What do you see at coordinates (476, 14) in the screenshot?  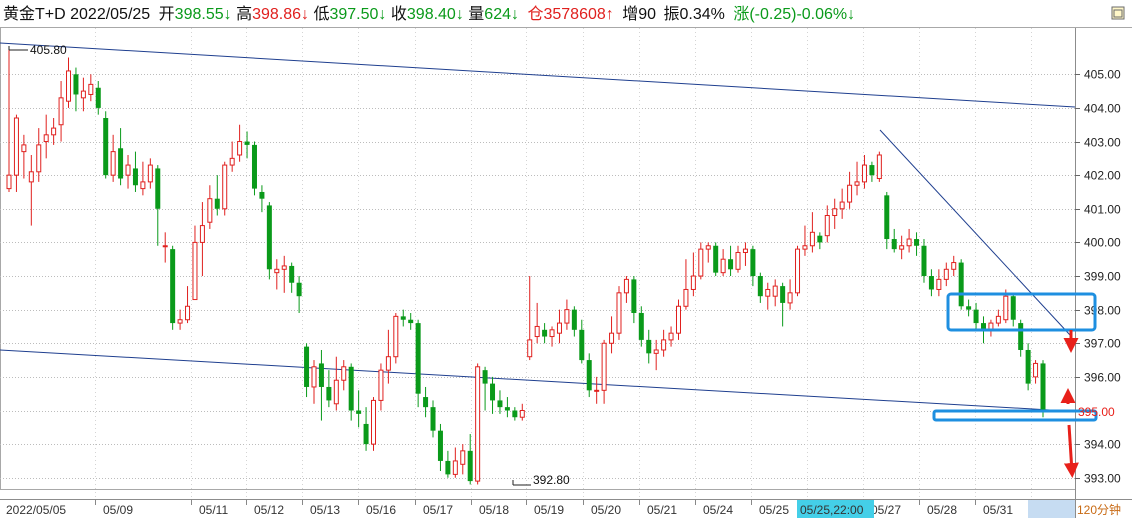 I see `volume-label: 量` at bounding box center [476, 14].